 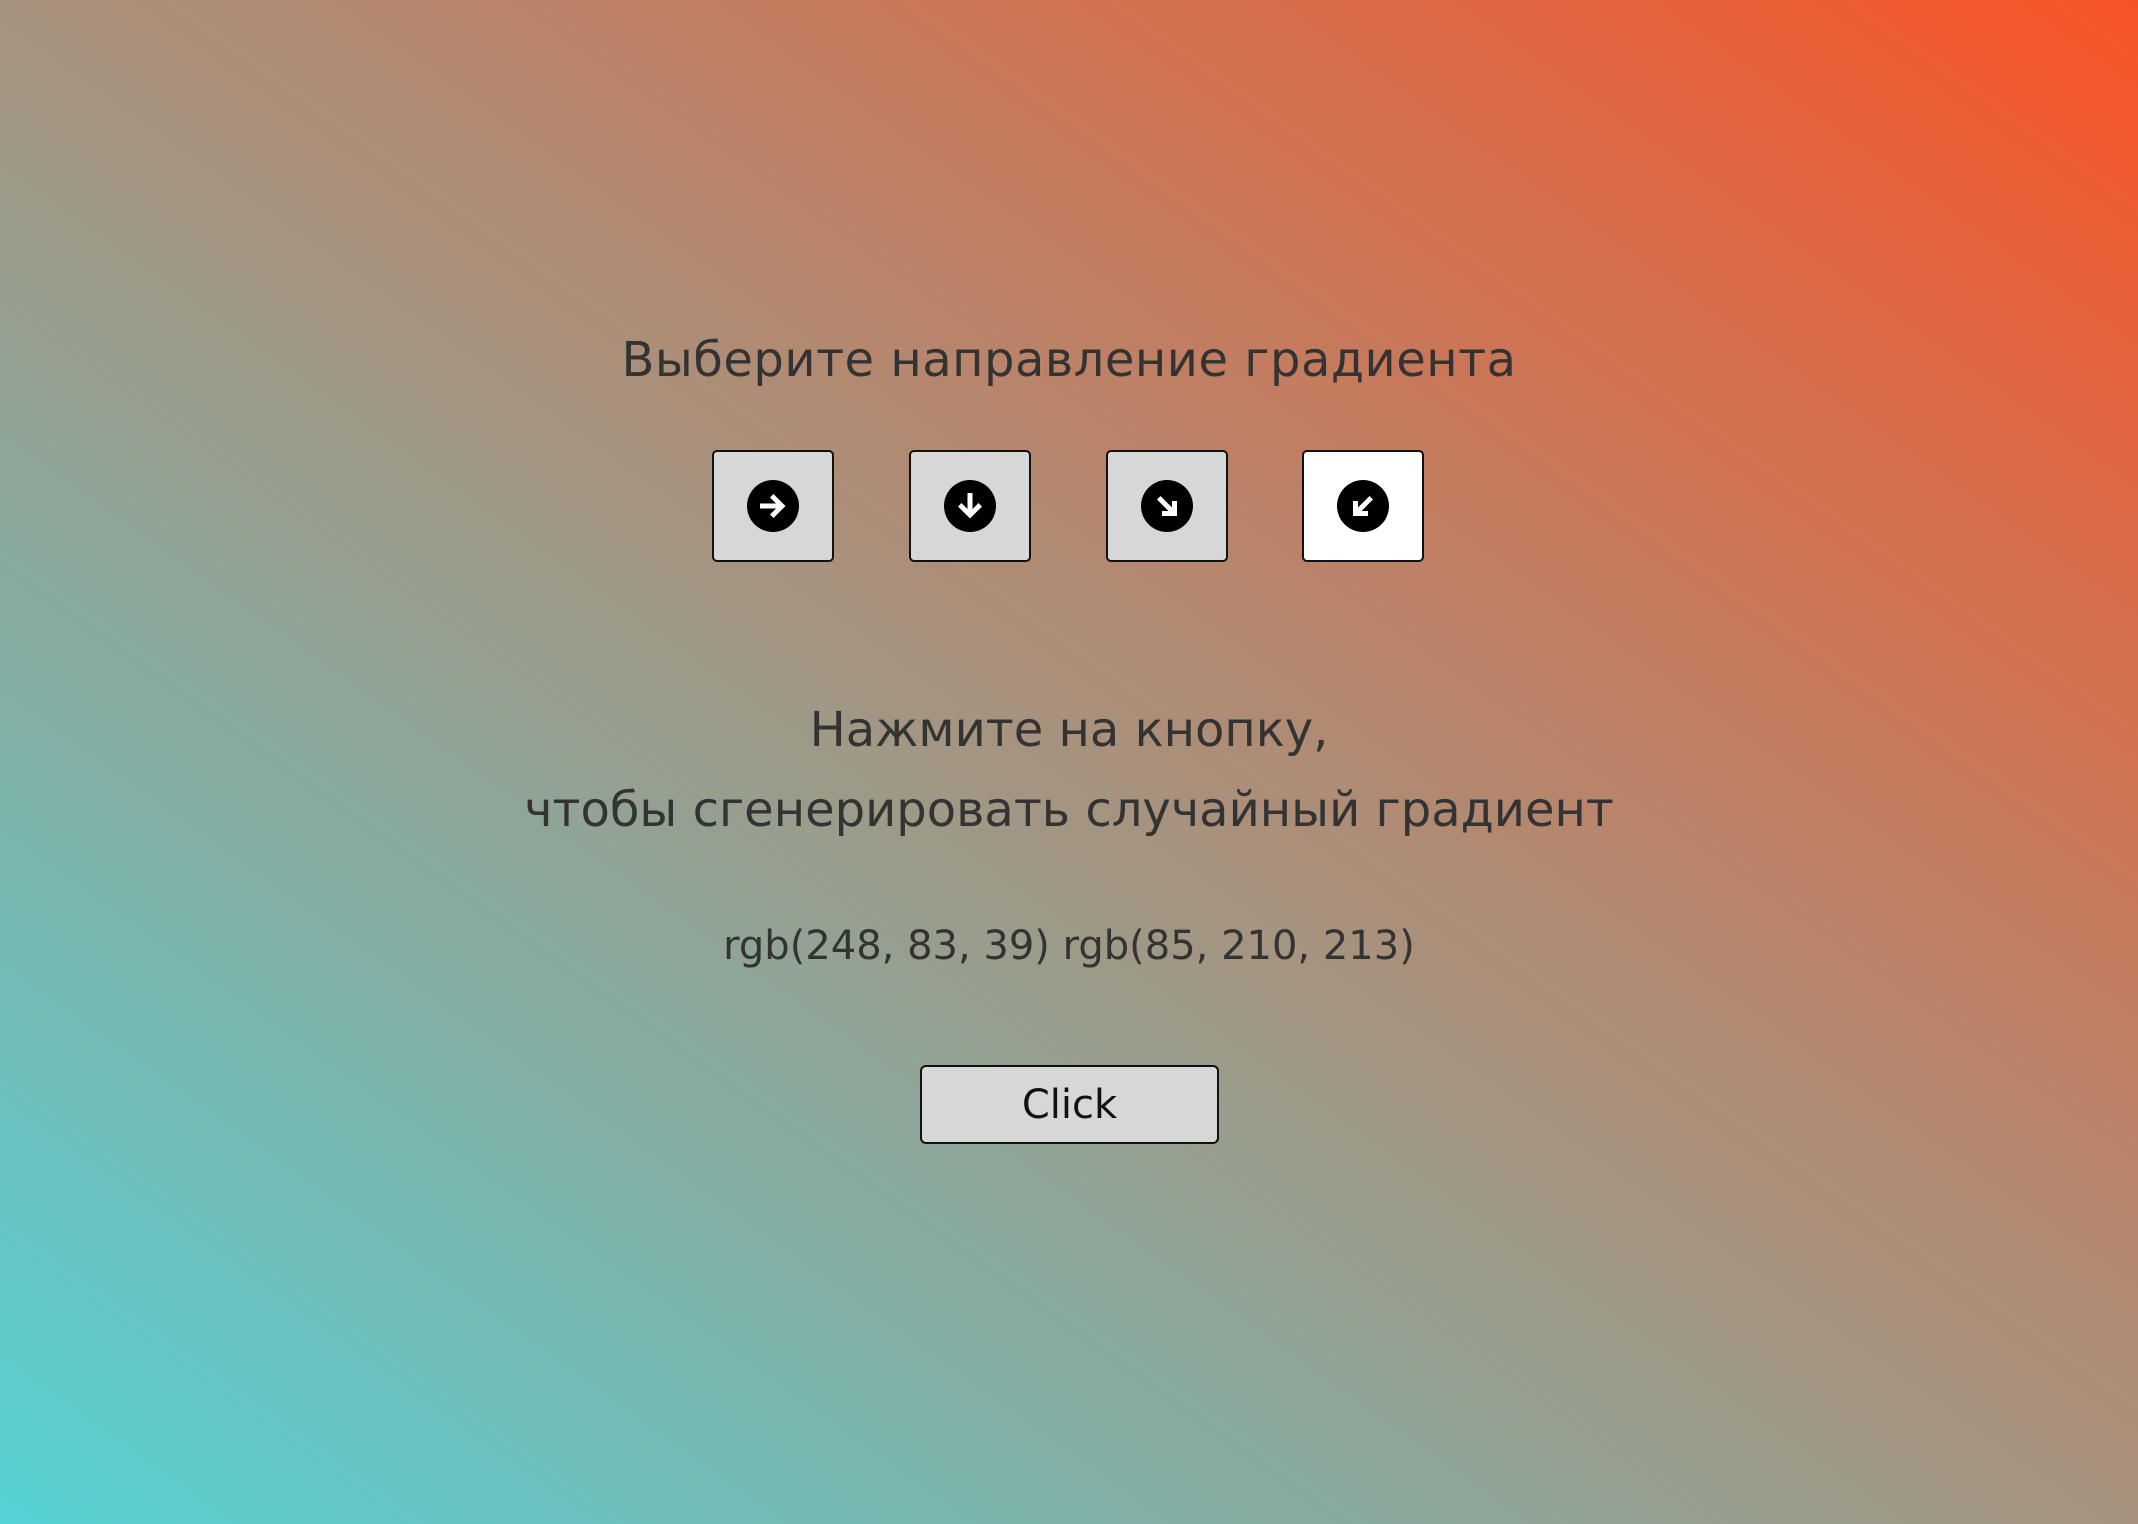 I want to click on direction-heading: Выберите направление градиента, so click(x=1069, y=360).